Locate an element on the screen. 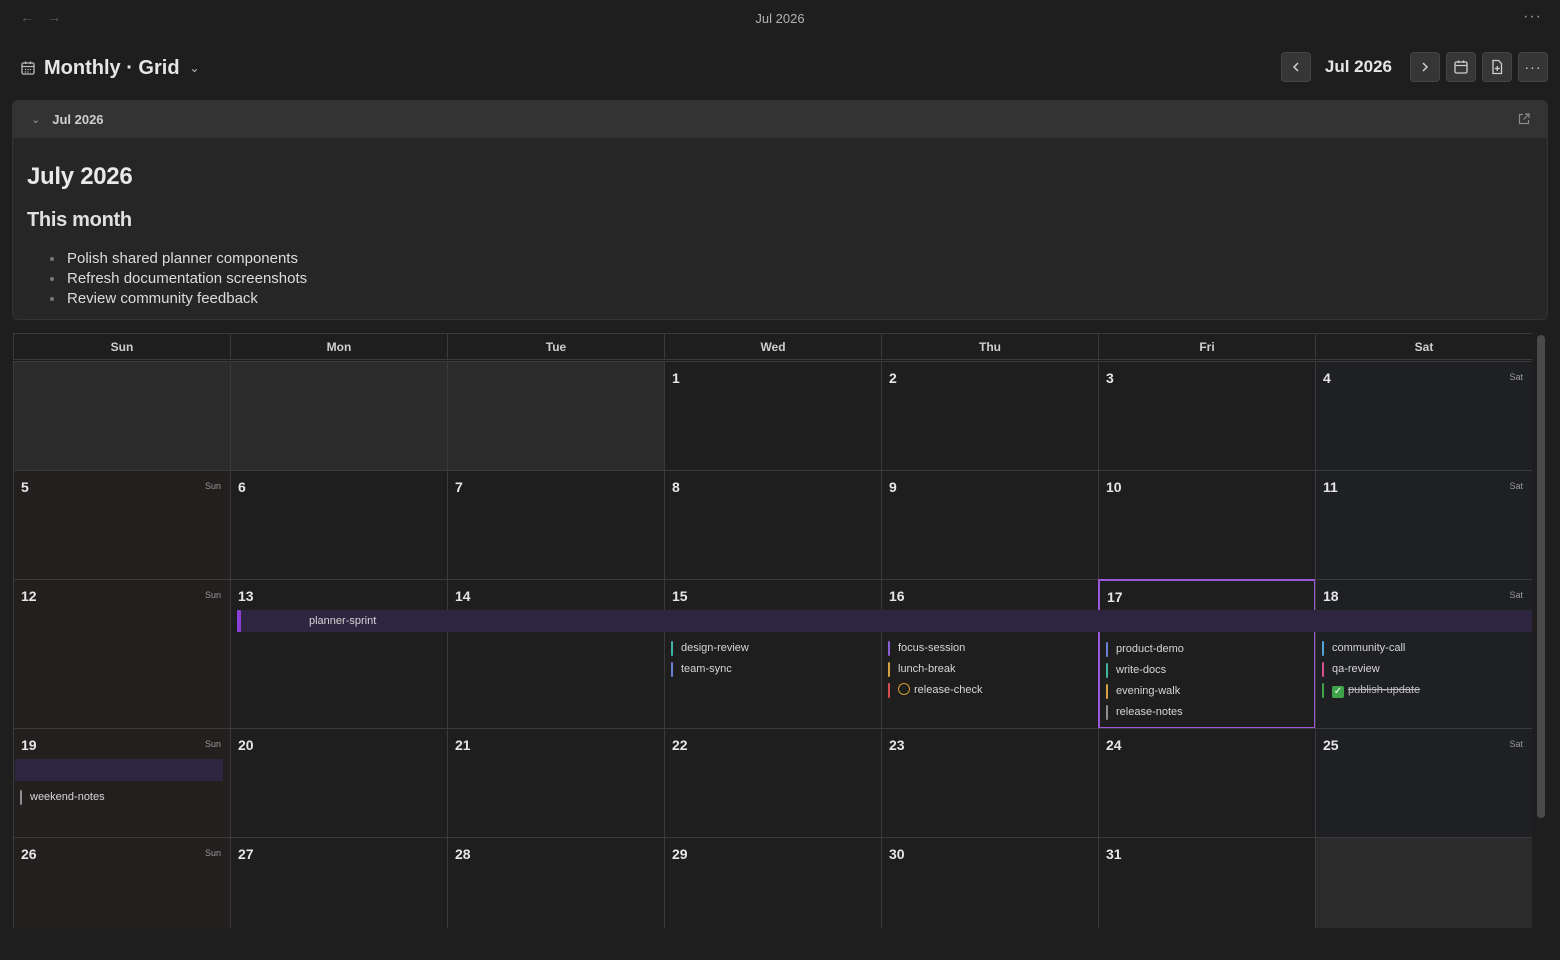  day-cell: 13 is located at coordinates (339, 654).